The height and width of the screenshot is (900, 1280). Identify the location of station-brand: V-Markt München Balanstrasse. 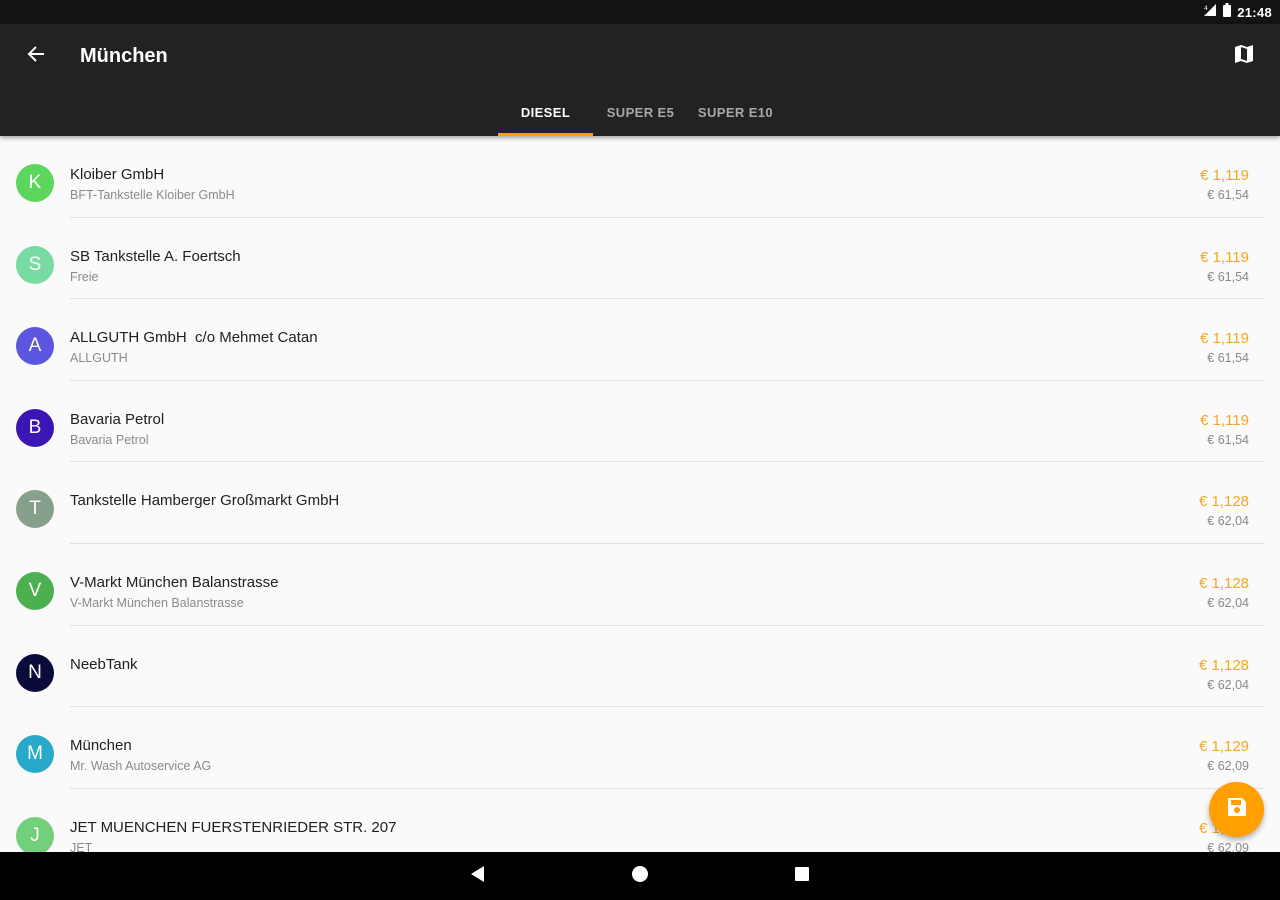
(157, 602).